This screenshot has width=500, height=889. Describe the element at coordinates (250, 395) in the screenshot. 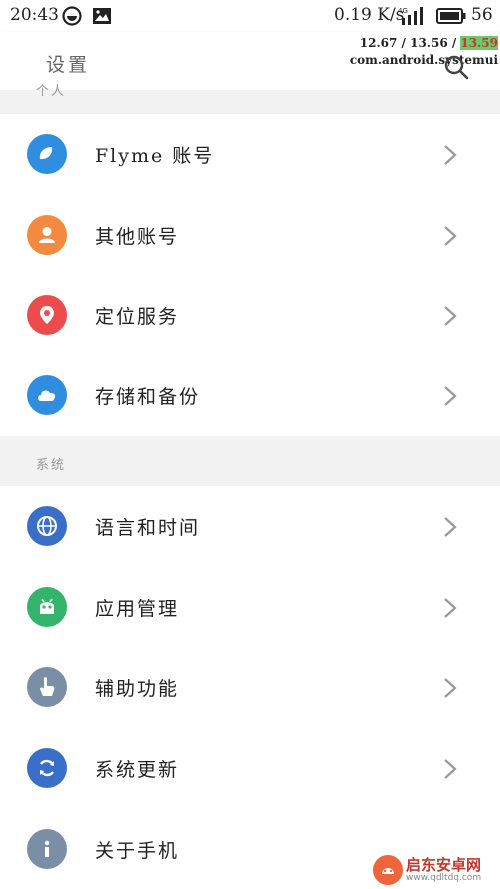

I see `settings-item-storage-backup: 存储和备份` at that location.